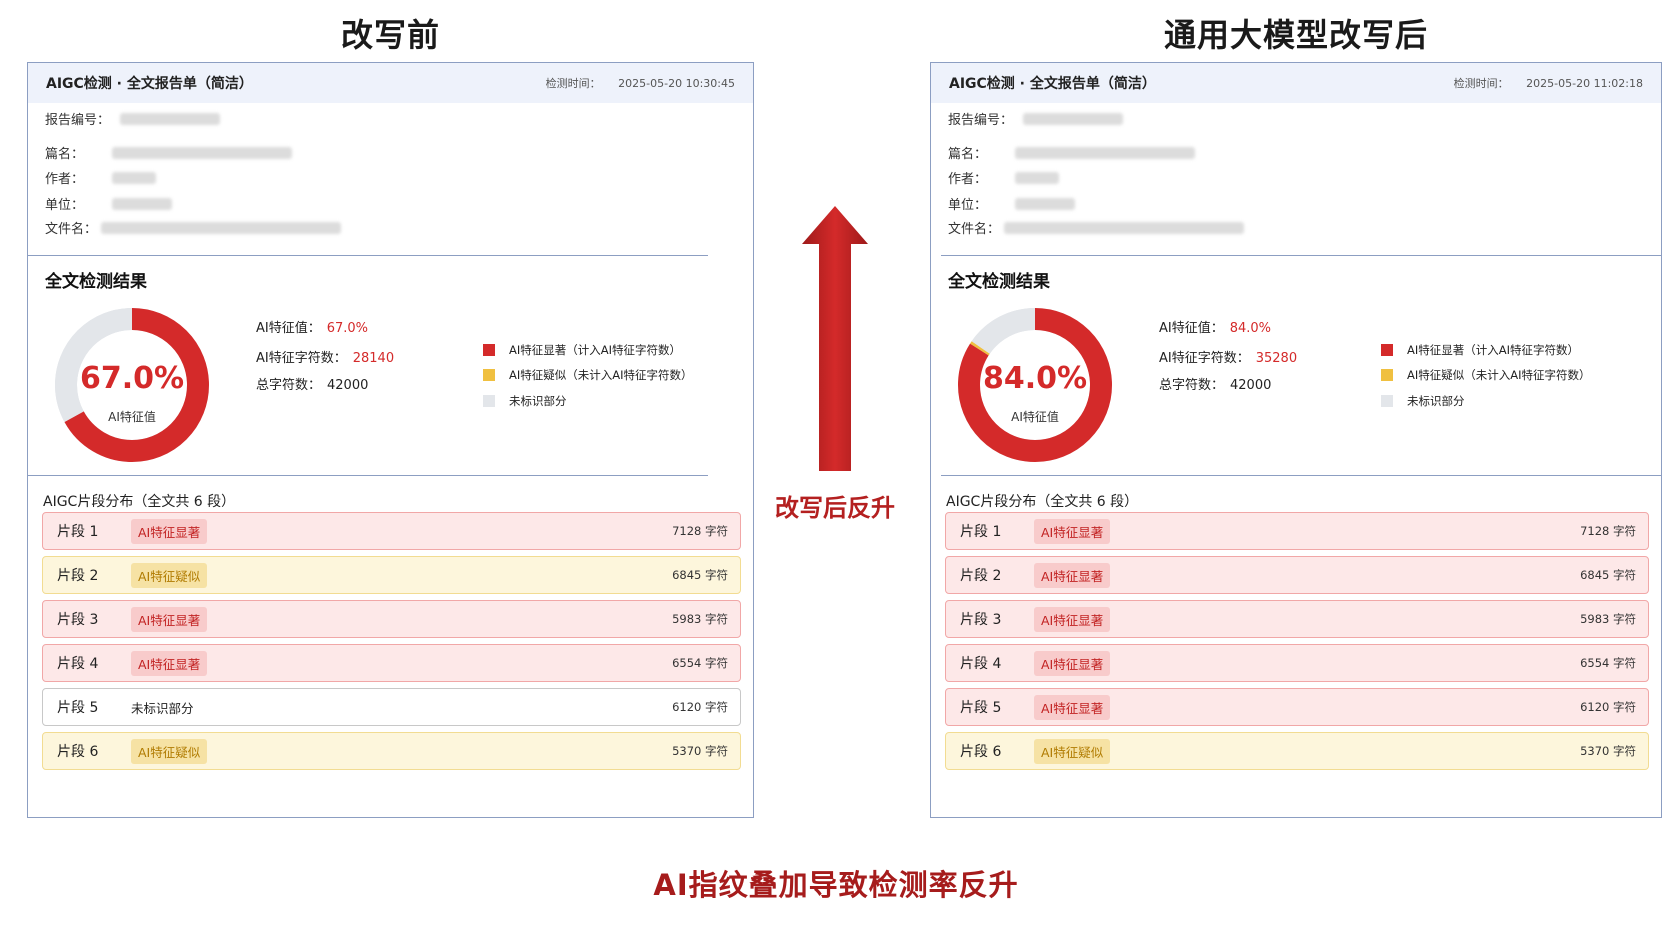 This screenshot has height=941, width=1672. Describe the element at coordinates (149, 84) in the screenshot. I see `report-title: AIGC检测 · 全文报告单（简洁）` at that location.